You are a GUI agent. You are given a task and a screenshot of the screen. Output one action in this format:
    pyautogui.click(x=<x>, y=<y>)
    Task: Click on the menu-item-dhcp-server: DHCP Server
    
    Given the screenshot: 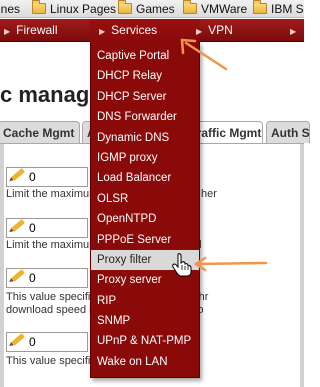 What is the action you would take?
    pyautogui.click(x=145, y=97)
    